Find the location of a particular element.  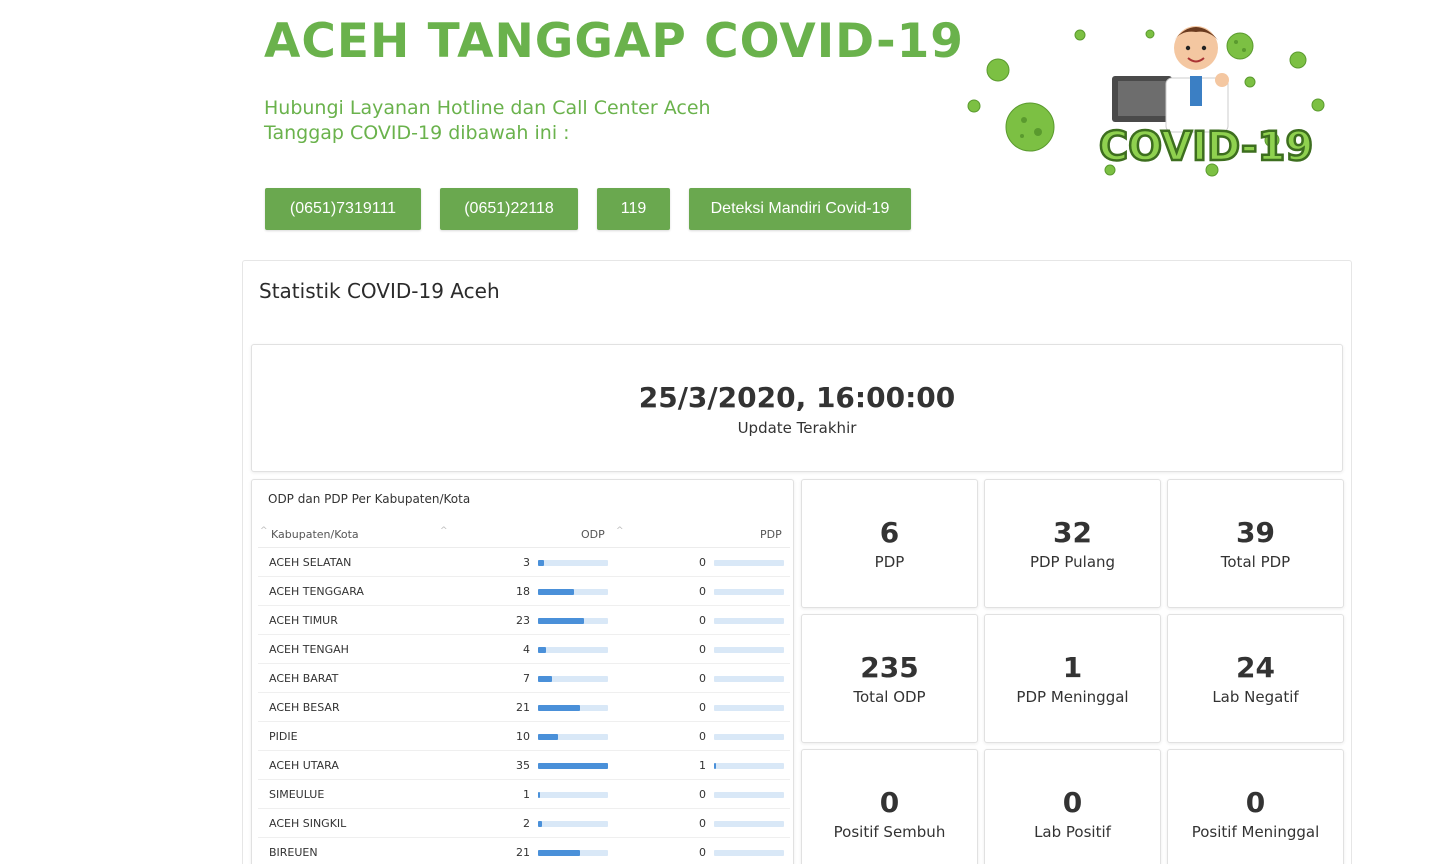

table-row: ACEH TIMUR 23 0 is located at coordinates (524, 620).